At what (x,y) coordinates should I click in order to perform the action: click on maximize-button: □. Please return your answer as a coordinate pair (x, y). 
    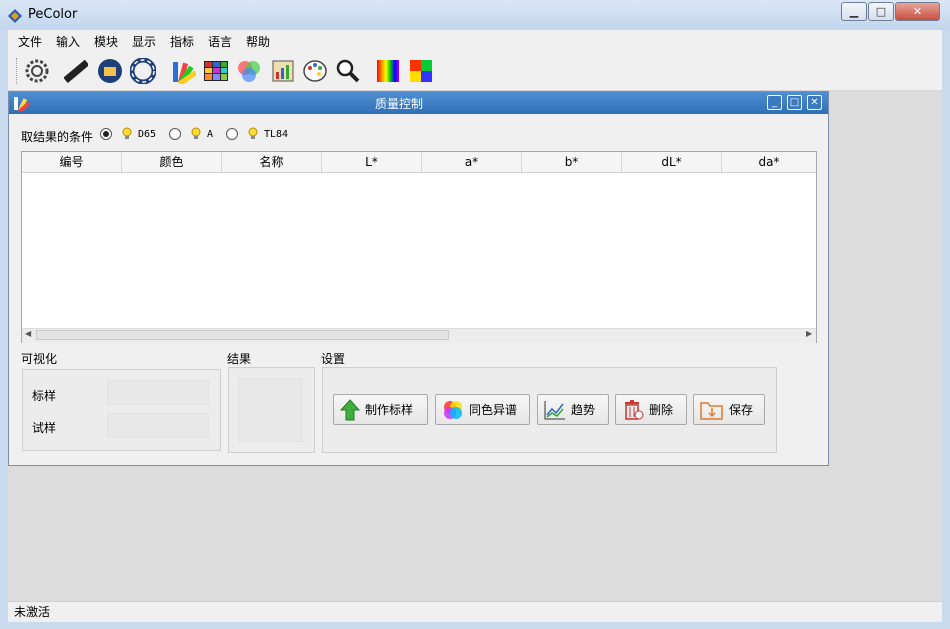
    Looking at the image, I should click on (881, 11).